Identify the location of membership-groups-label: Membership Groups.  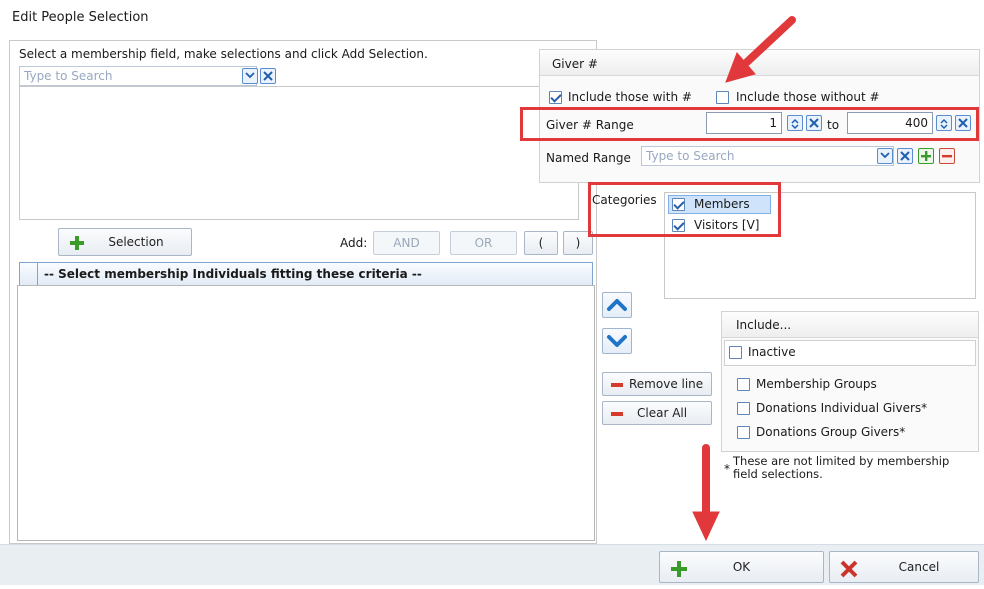
(816, 384).